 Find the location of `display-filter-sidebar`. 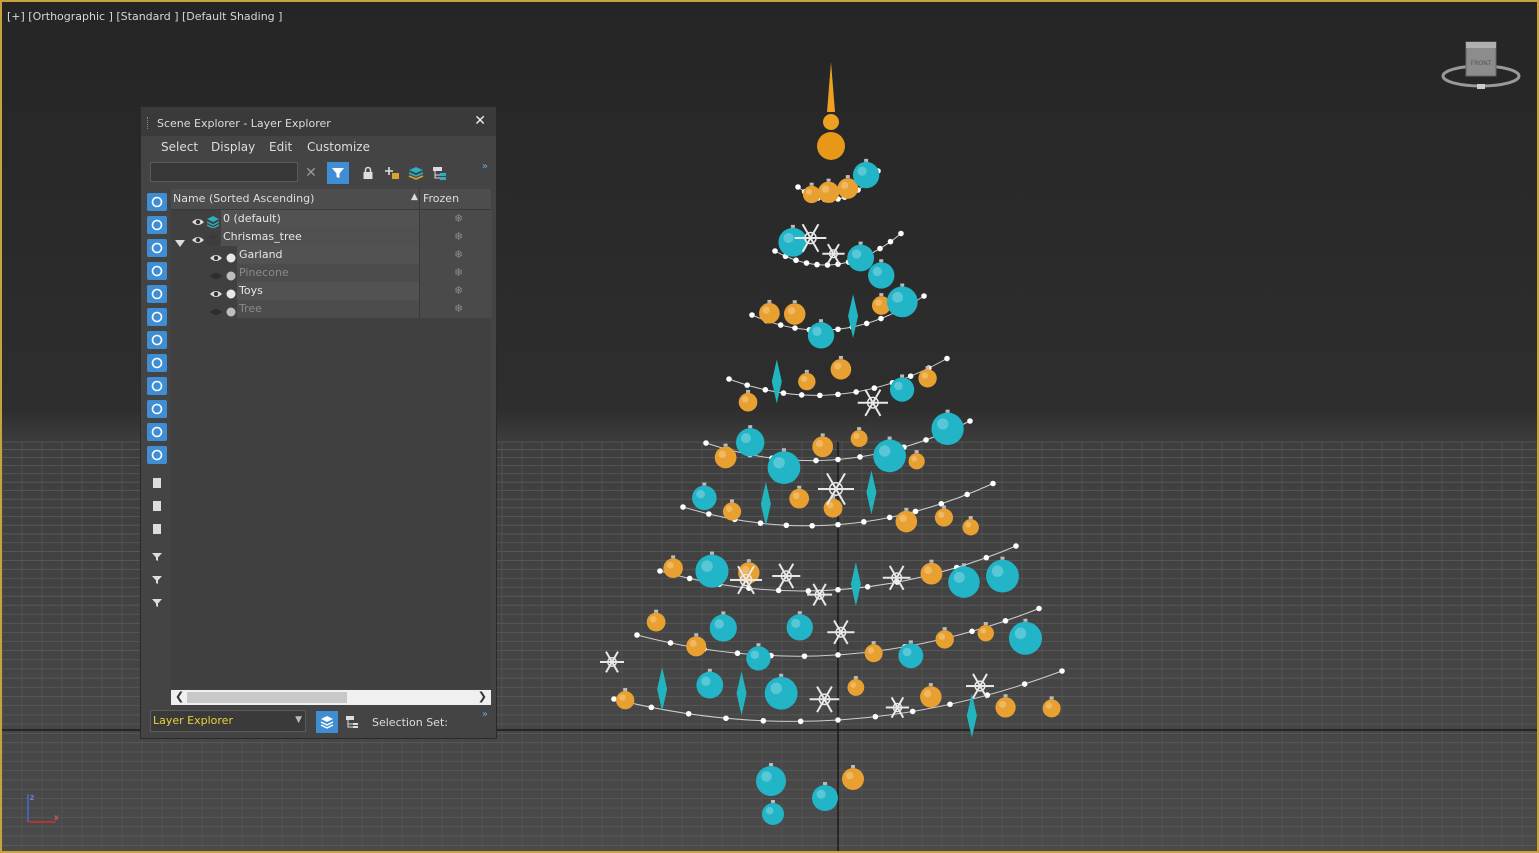

display-filter-sidebar is located at coordinates (158, 451).